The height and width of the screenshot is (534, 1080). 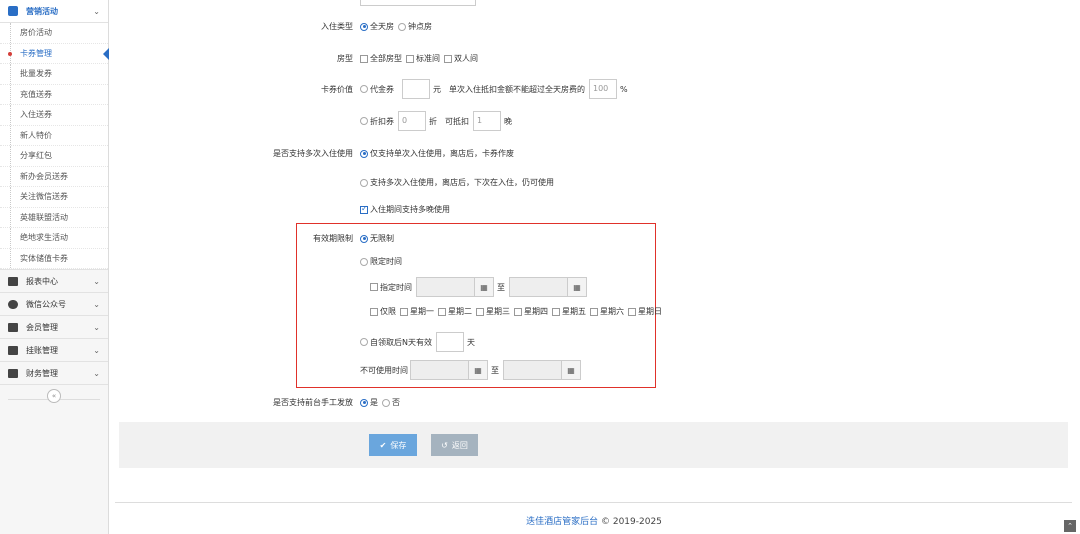 I want to click on radio-unlimited, so click(x=364, y=238).